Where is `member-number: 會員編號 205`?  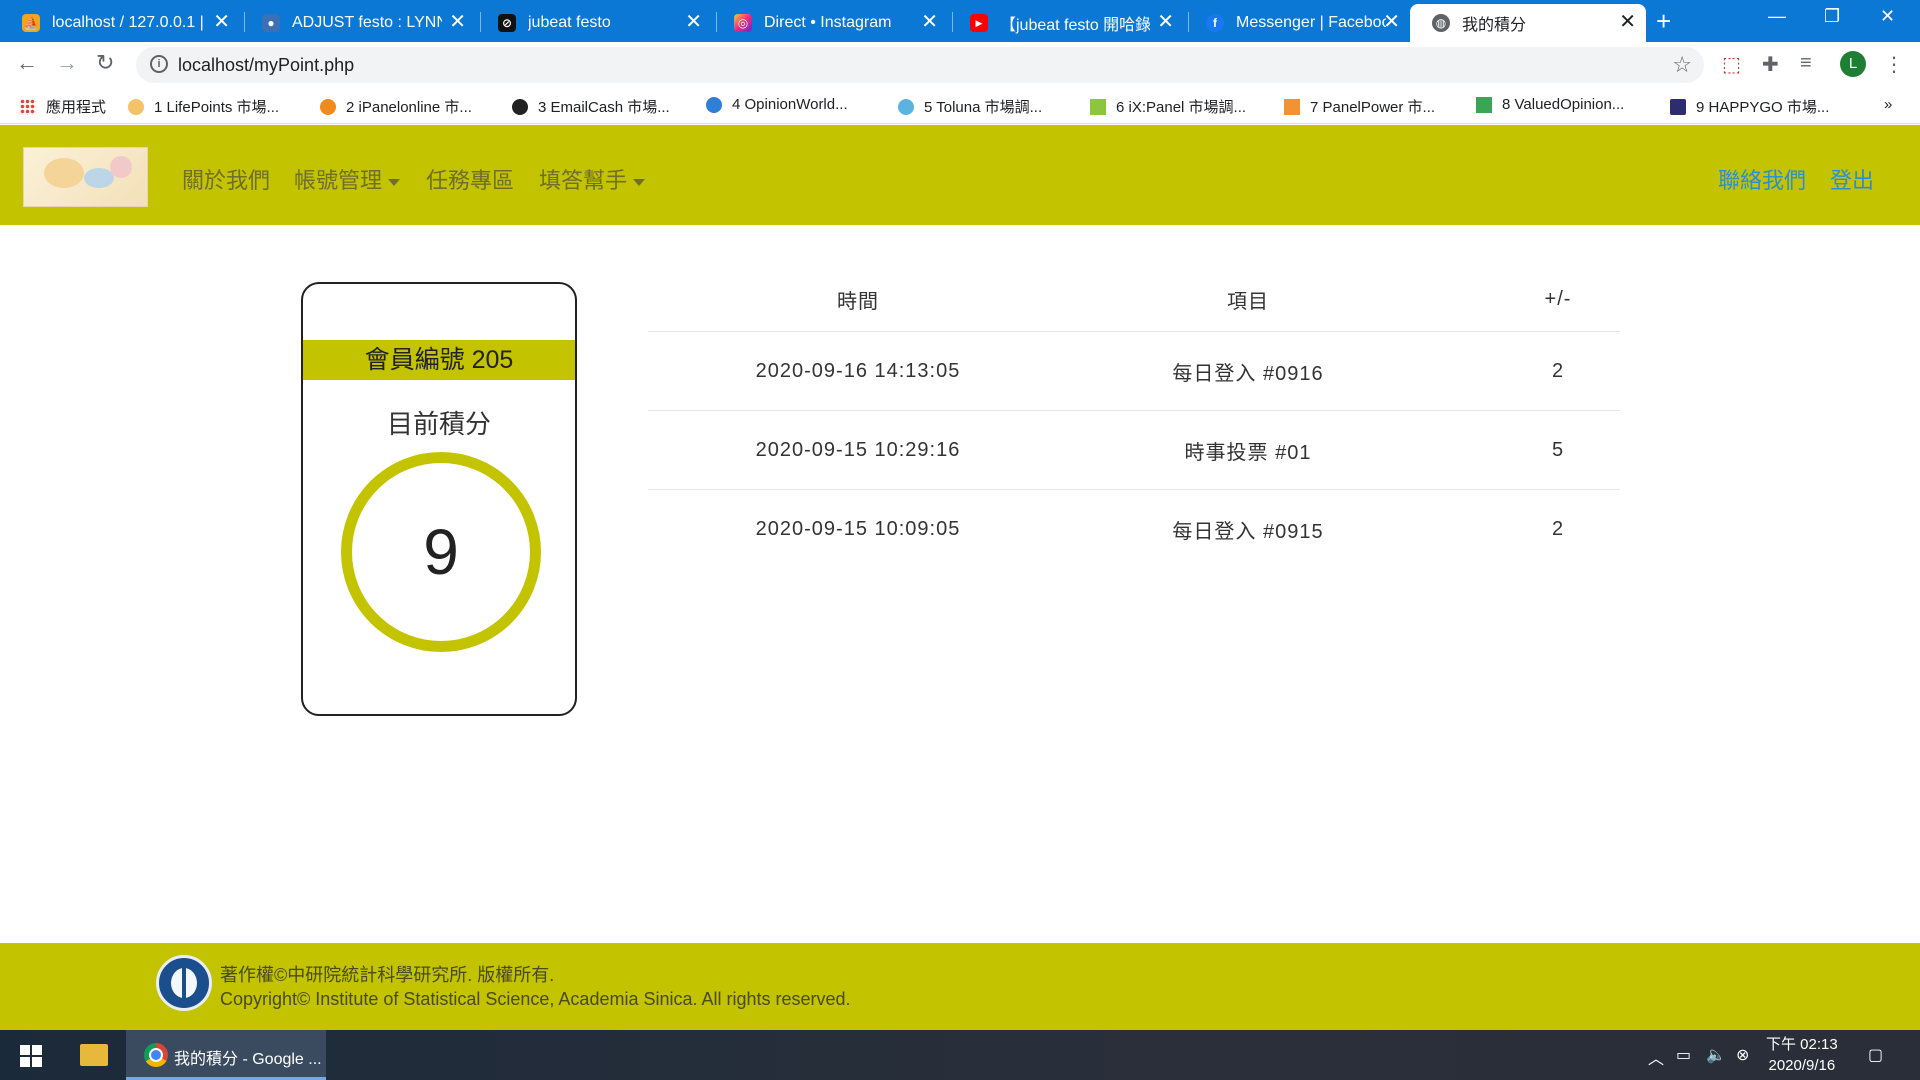 member-number: 會員編號 205 is located at coordinates (439, 360).